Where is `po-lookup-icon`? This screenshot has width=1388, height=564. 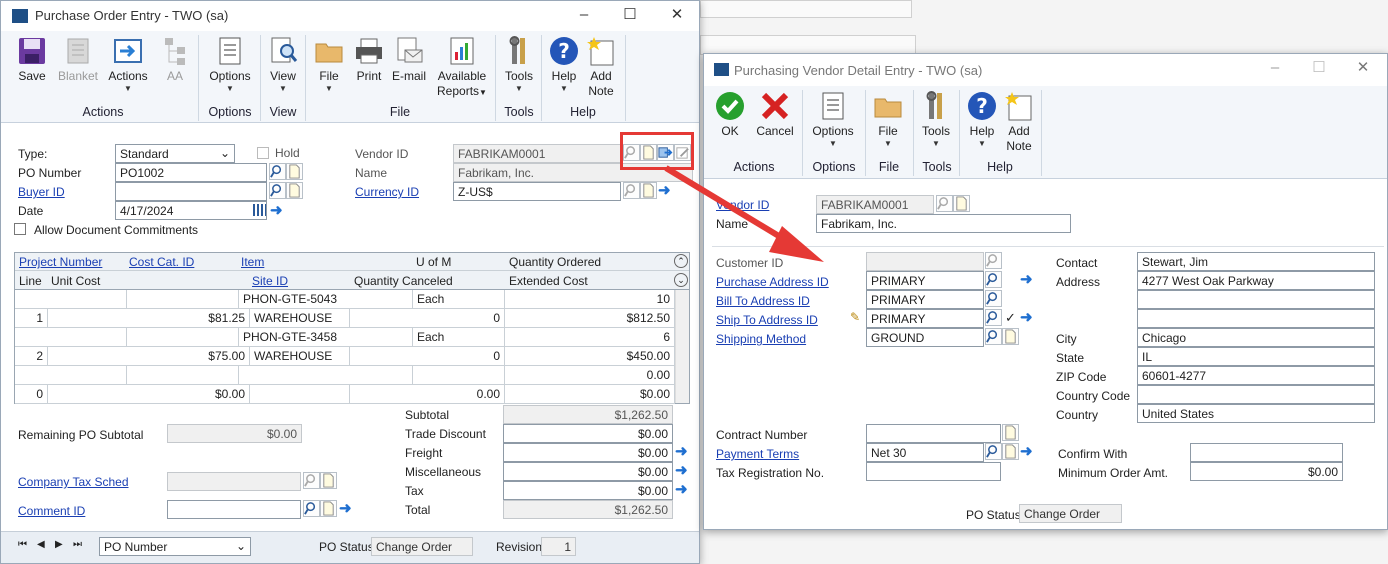 po-lookup-icon is located at coordinates (277, 171).